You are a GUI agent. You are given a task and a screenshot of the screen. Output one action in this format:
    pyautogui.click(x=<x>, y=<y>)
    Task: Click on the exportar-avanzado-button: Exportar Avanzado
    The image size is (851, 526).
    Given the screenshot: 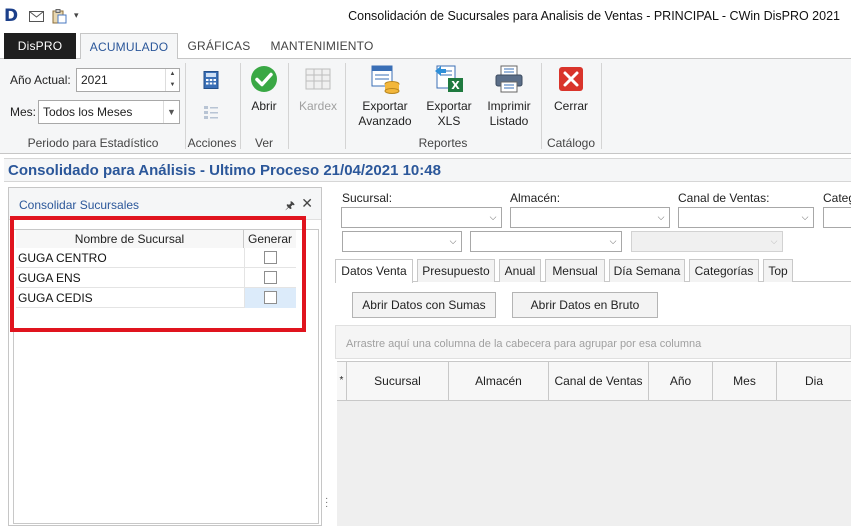 What is the action you would take?
    pyautogui.click(x=385, y=96)
    